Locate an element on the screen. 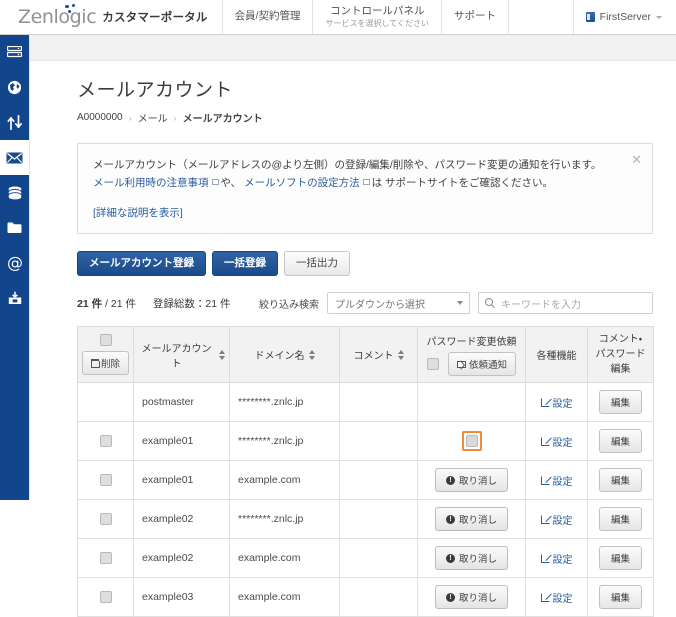 This screenshot has height=617, width=676. nav-support: サポート is located at coordinates (476, 17).